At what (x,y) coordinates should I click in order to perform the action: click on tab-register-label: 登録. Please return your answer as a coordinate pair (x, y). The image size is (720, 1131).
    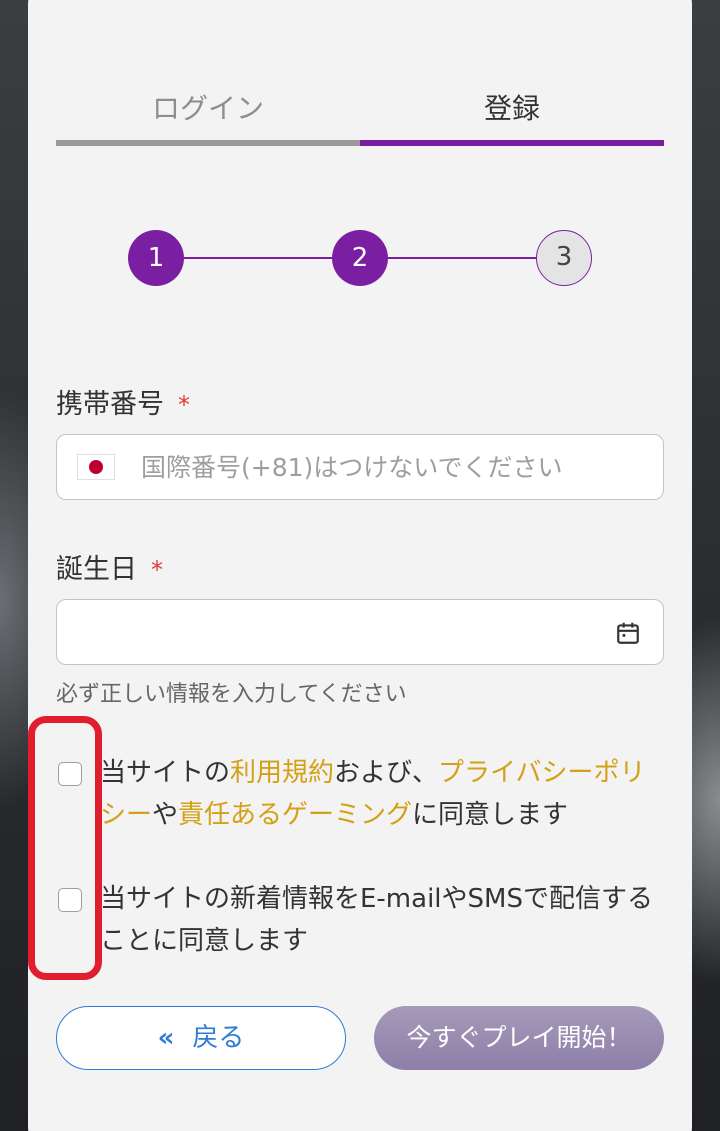
    Looking at the image, I should click on (511, 108).